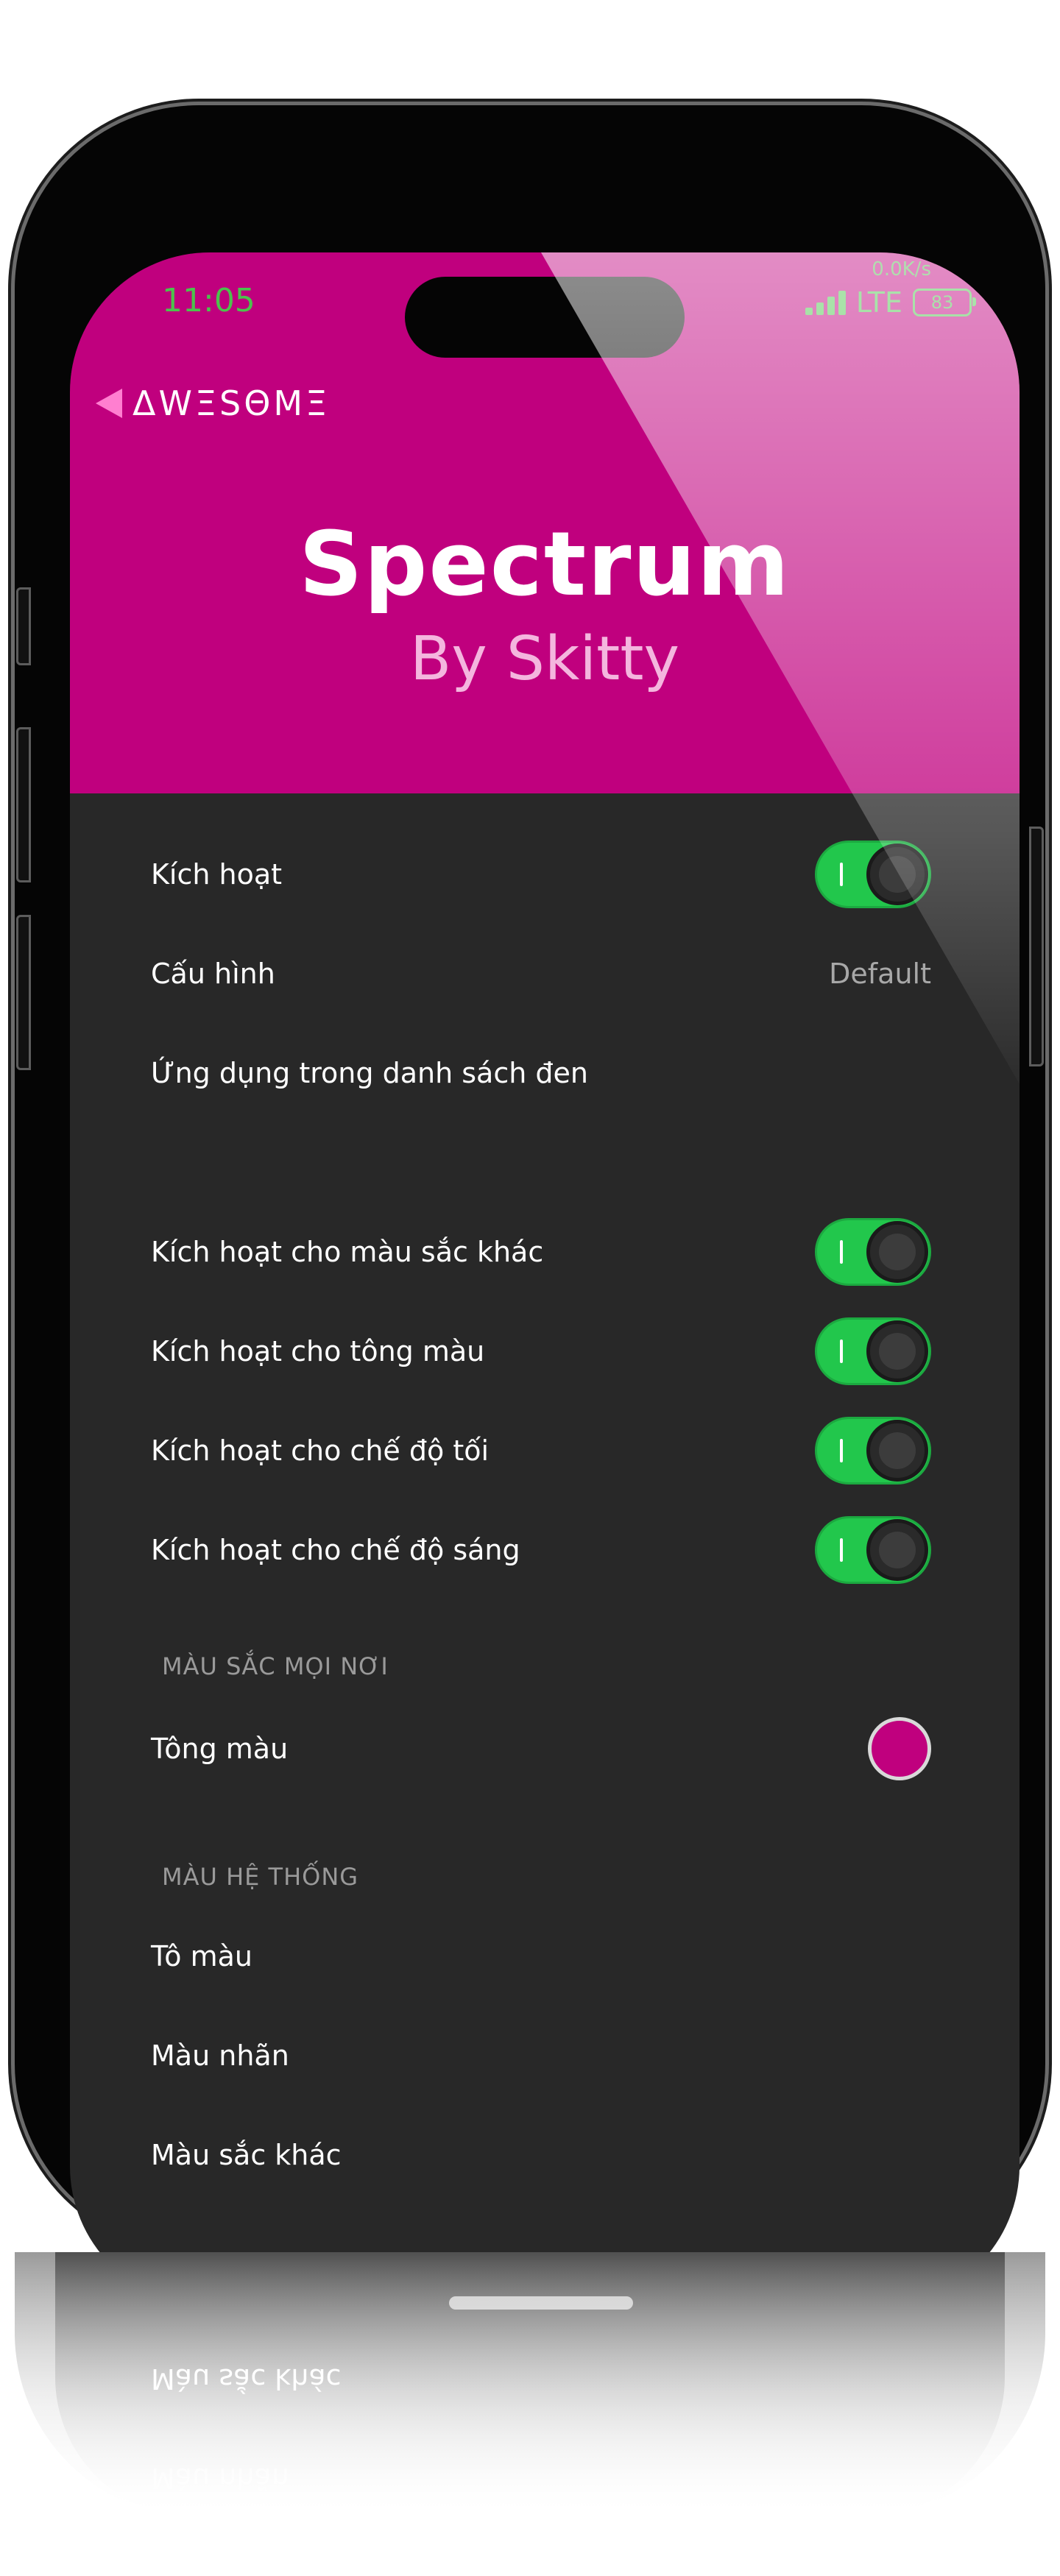 The height and width of the screenshot is (2576, 1060). Describe the element at coordinates (231, 403) in the screenshot. I see `back-label: ΔWΞSΘMΞ` at that location.